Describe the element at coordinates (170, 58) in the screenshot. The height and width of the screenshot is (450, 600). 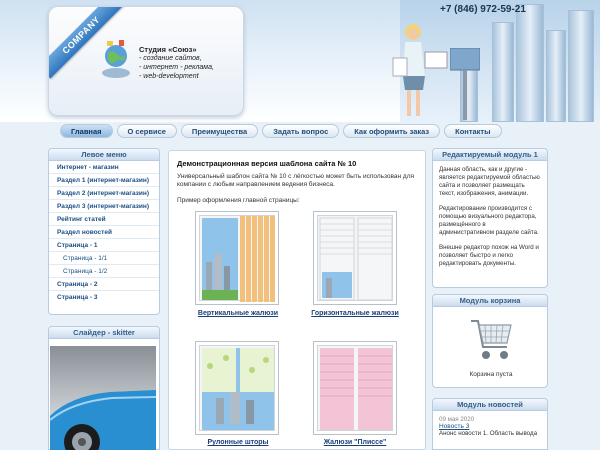
I see `studio-line: - создание сайтов,` at that location.